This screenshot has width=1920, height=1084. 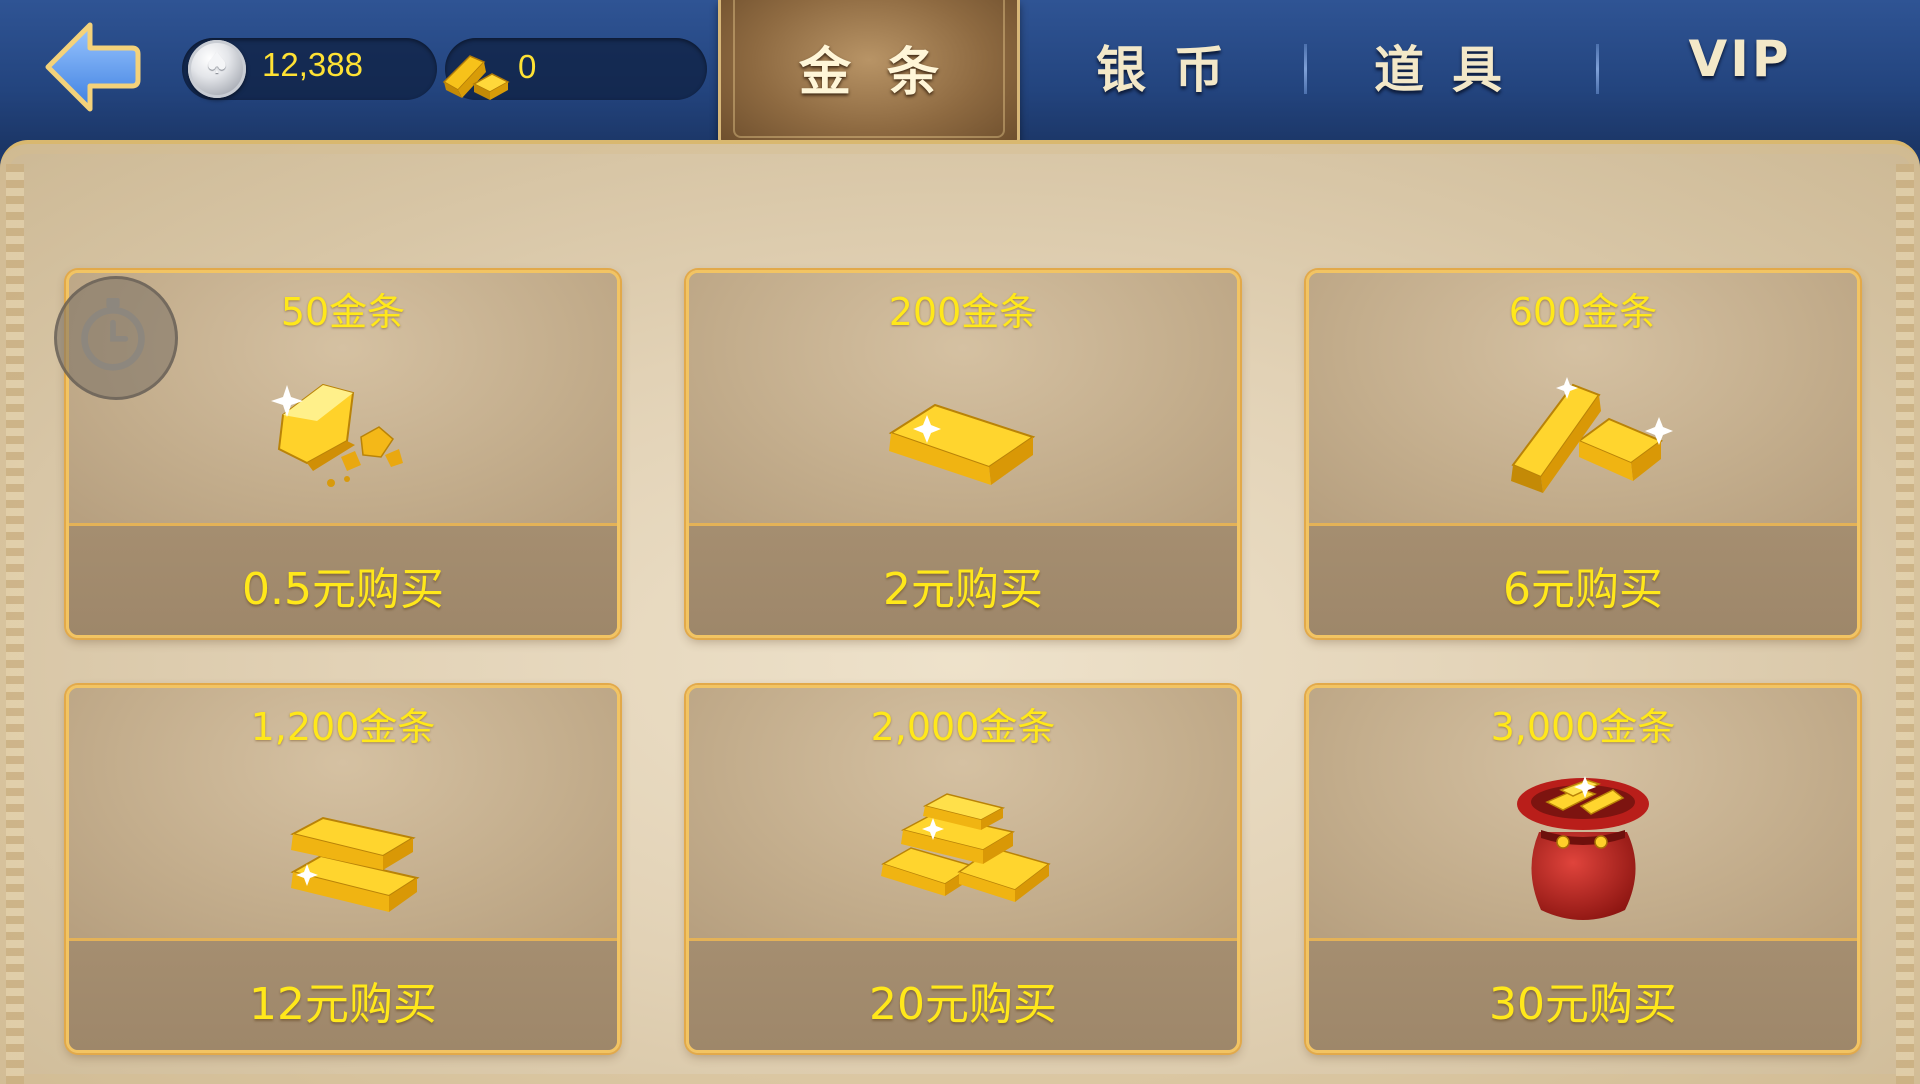 I want to click on tab-gold-bars: 金条, so click(x=869, y=76).